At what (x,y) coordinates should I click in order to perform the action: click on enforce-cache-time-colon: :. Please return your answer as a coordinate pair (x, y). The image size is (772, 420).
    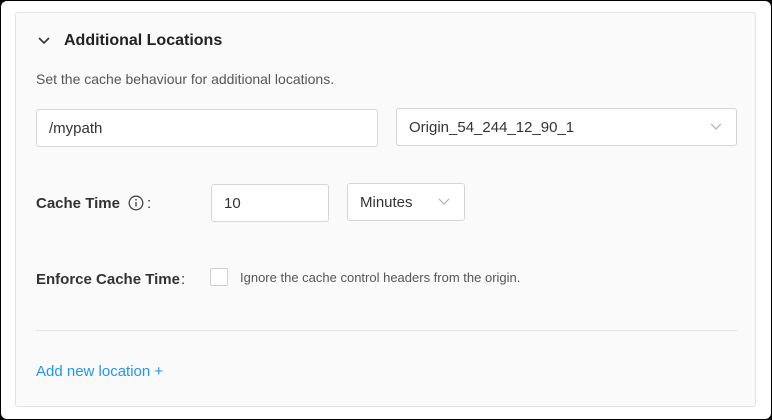
    Looking at the image, I should click on (183, 279).